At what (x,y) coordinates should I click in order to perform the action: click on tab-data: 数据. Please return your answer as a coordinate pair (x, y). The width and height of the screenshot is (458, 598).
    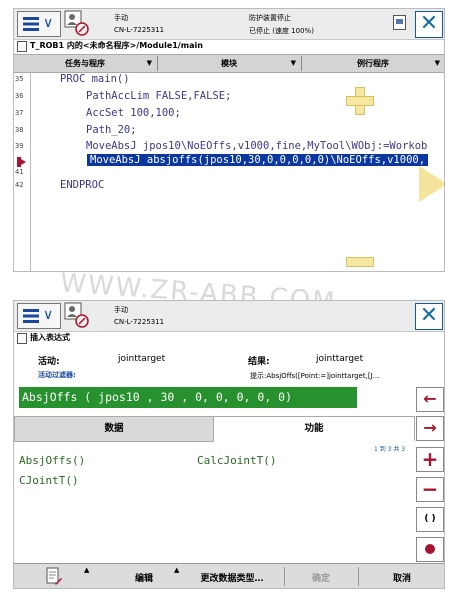
    Looking at the image, I should click on (114, 429).